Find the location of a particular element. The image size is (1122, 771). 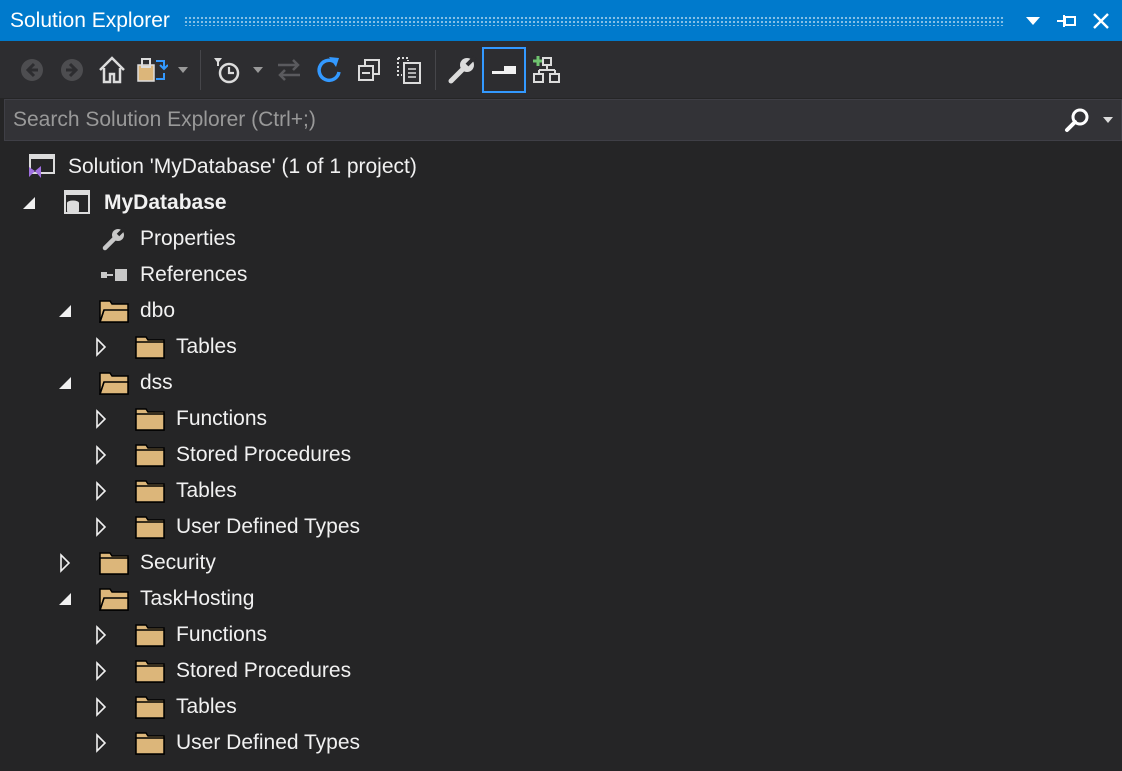

tree-item-label: Security is located at coordinates (178, 562).